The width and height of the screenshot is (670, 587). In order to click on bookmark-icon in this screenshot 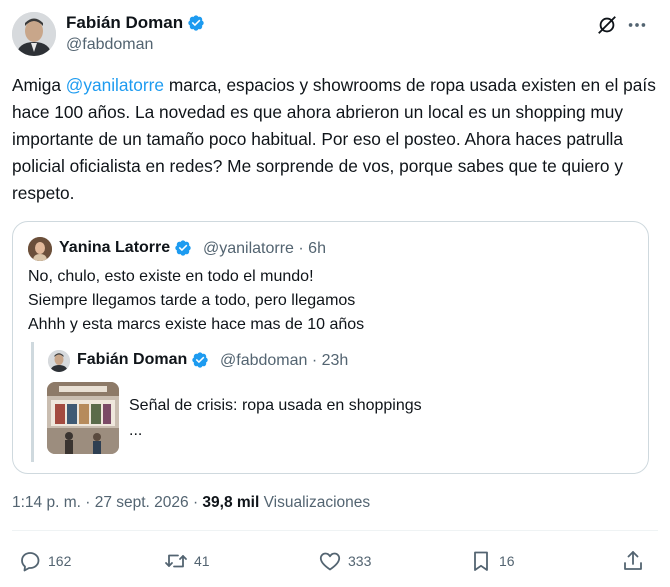, I will do `click(481, 561)`.